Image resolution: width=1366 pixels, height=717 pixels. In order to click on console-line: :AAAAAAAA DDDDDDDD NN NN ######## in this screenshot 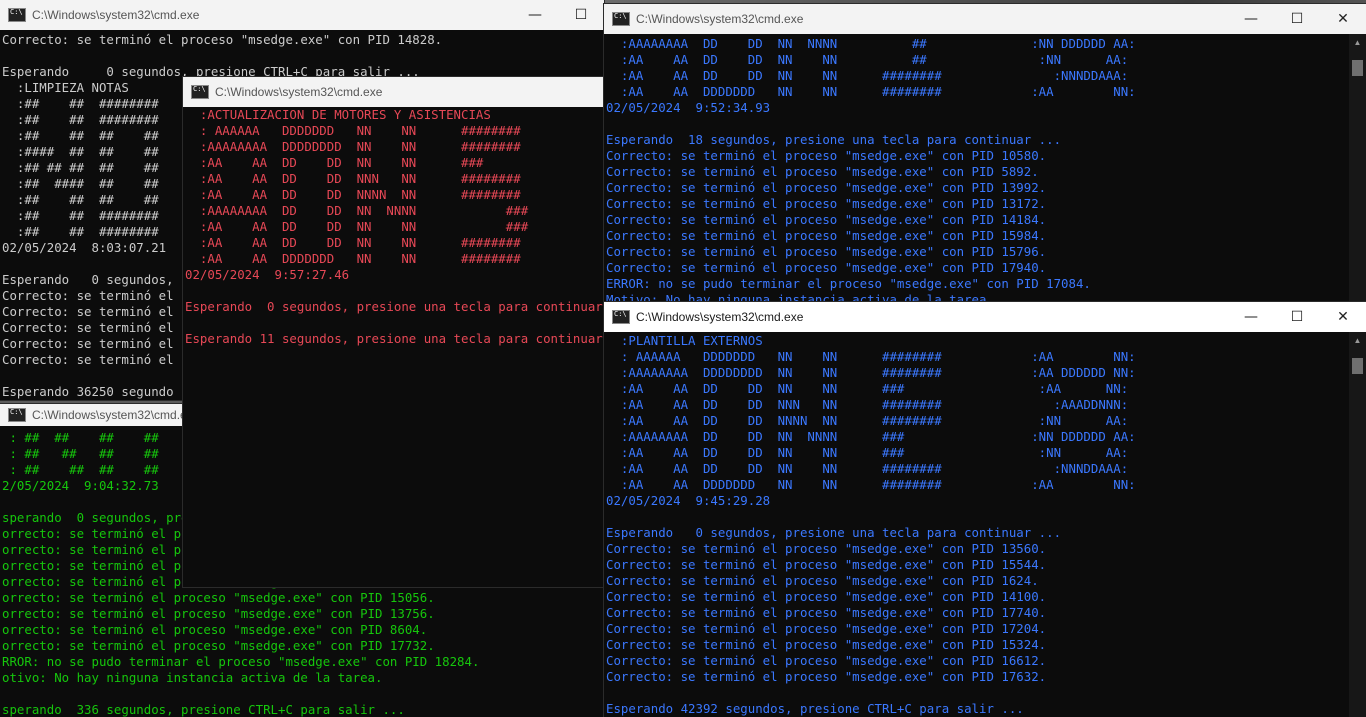, I will do `click(353, 146)`.